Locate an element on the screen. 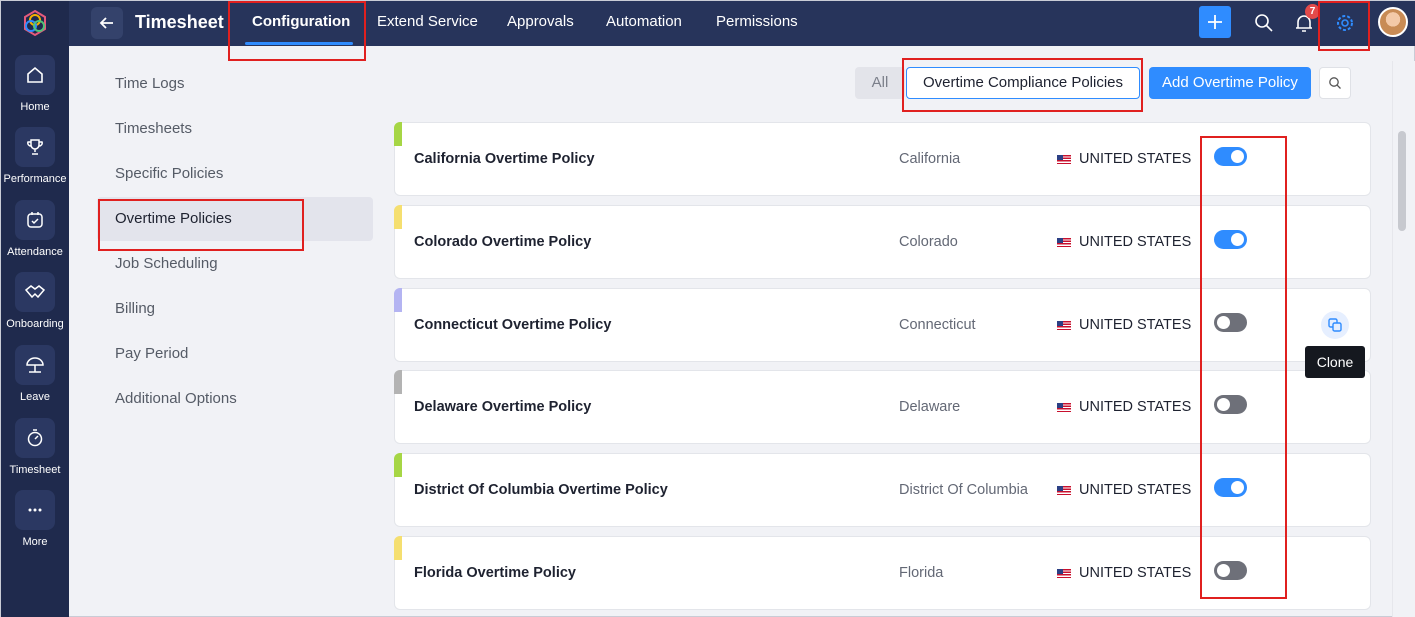 This screenshot has width=1415, height=617. rail-item-performance: Performance is located at coordinates (35, 162).